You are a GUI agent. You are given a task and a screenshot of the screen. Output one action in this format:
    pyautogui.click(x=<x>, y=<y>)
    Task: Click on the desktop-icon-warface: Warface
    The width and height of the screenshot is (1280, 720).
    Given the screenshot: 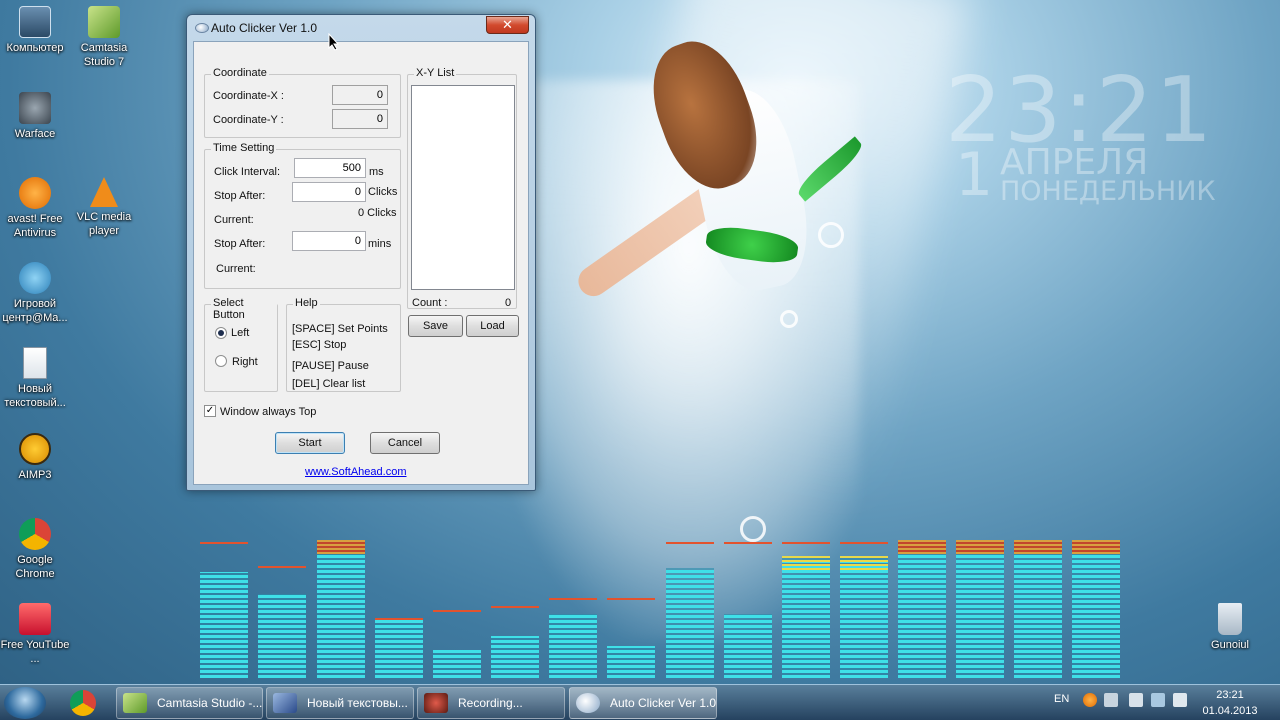 What is the action you would take?
    pyautogui.click(x=35, y=116)
    